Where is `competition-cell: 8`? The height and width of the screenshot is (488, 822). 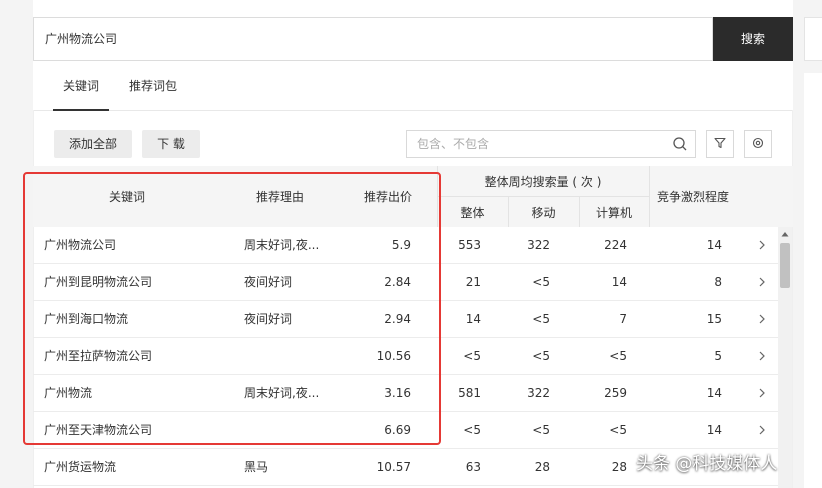 competition-cell: 8 is located at coordinates (718, 282).